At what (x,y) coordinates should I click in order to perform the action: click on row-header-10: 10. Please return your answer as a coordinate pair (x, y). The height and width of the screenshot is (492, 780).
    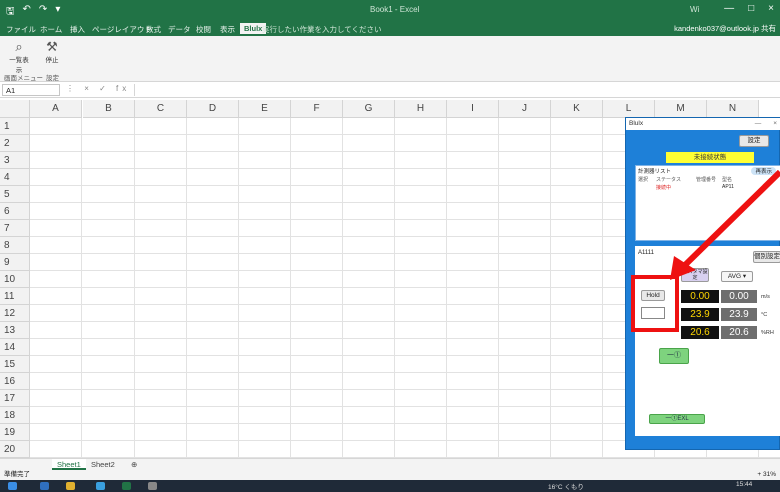
    Looking at the image, I should click on (15, 279).